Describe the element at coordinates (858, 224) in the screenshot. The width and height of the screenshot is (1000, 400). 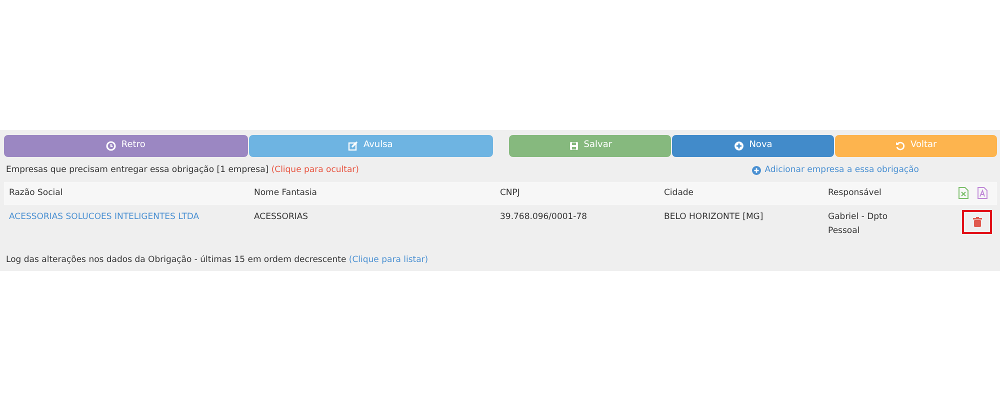
I see `table-cell-text: Gabriel - Dpto Pessoal` at that location.